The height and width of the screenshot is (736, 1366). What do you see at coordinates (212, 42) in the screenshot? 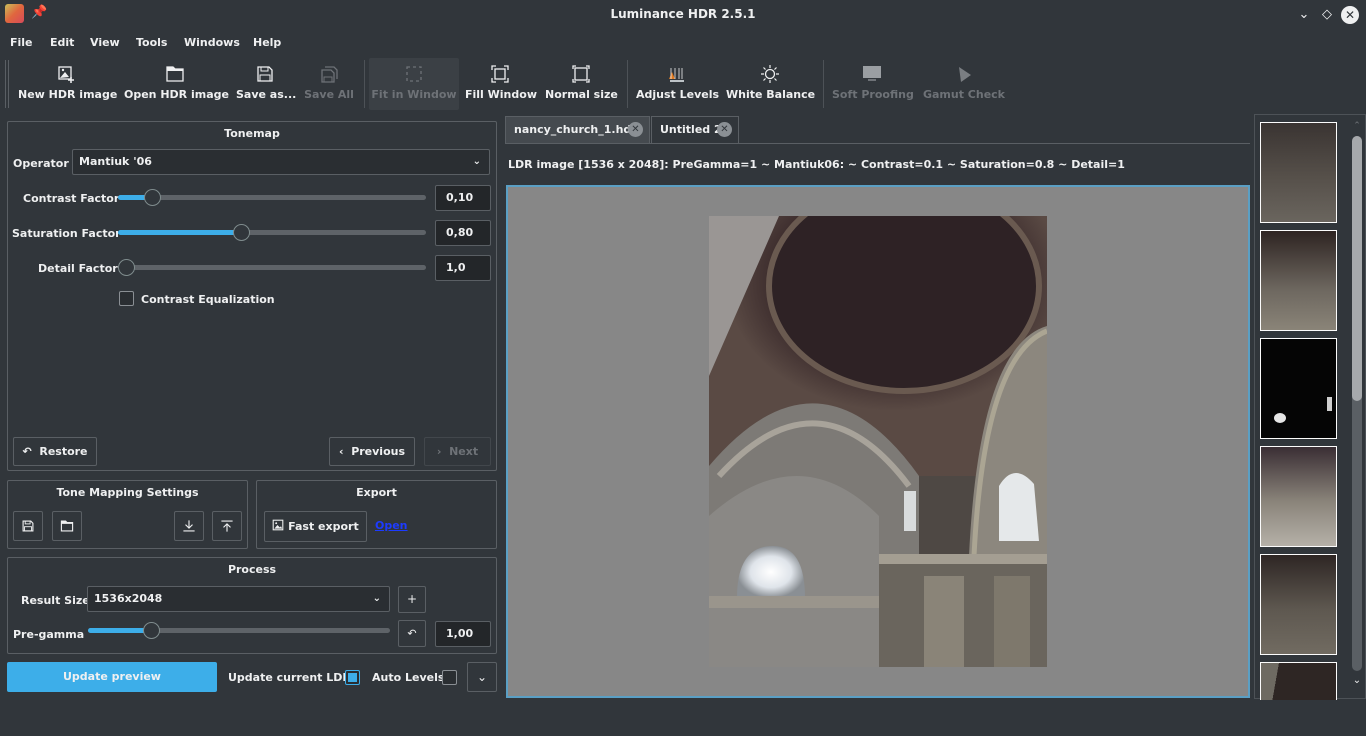
I see `menu-windows: Windows` at bounding box center [212, 42].